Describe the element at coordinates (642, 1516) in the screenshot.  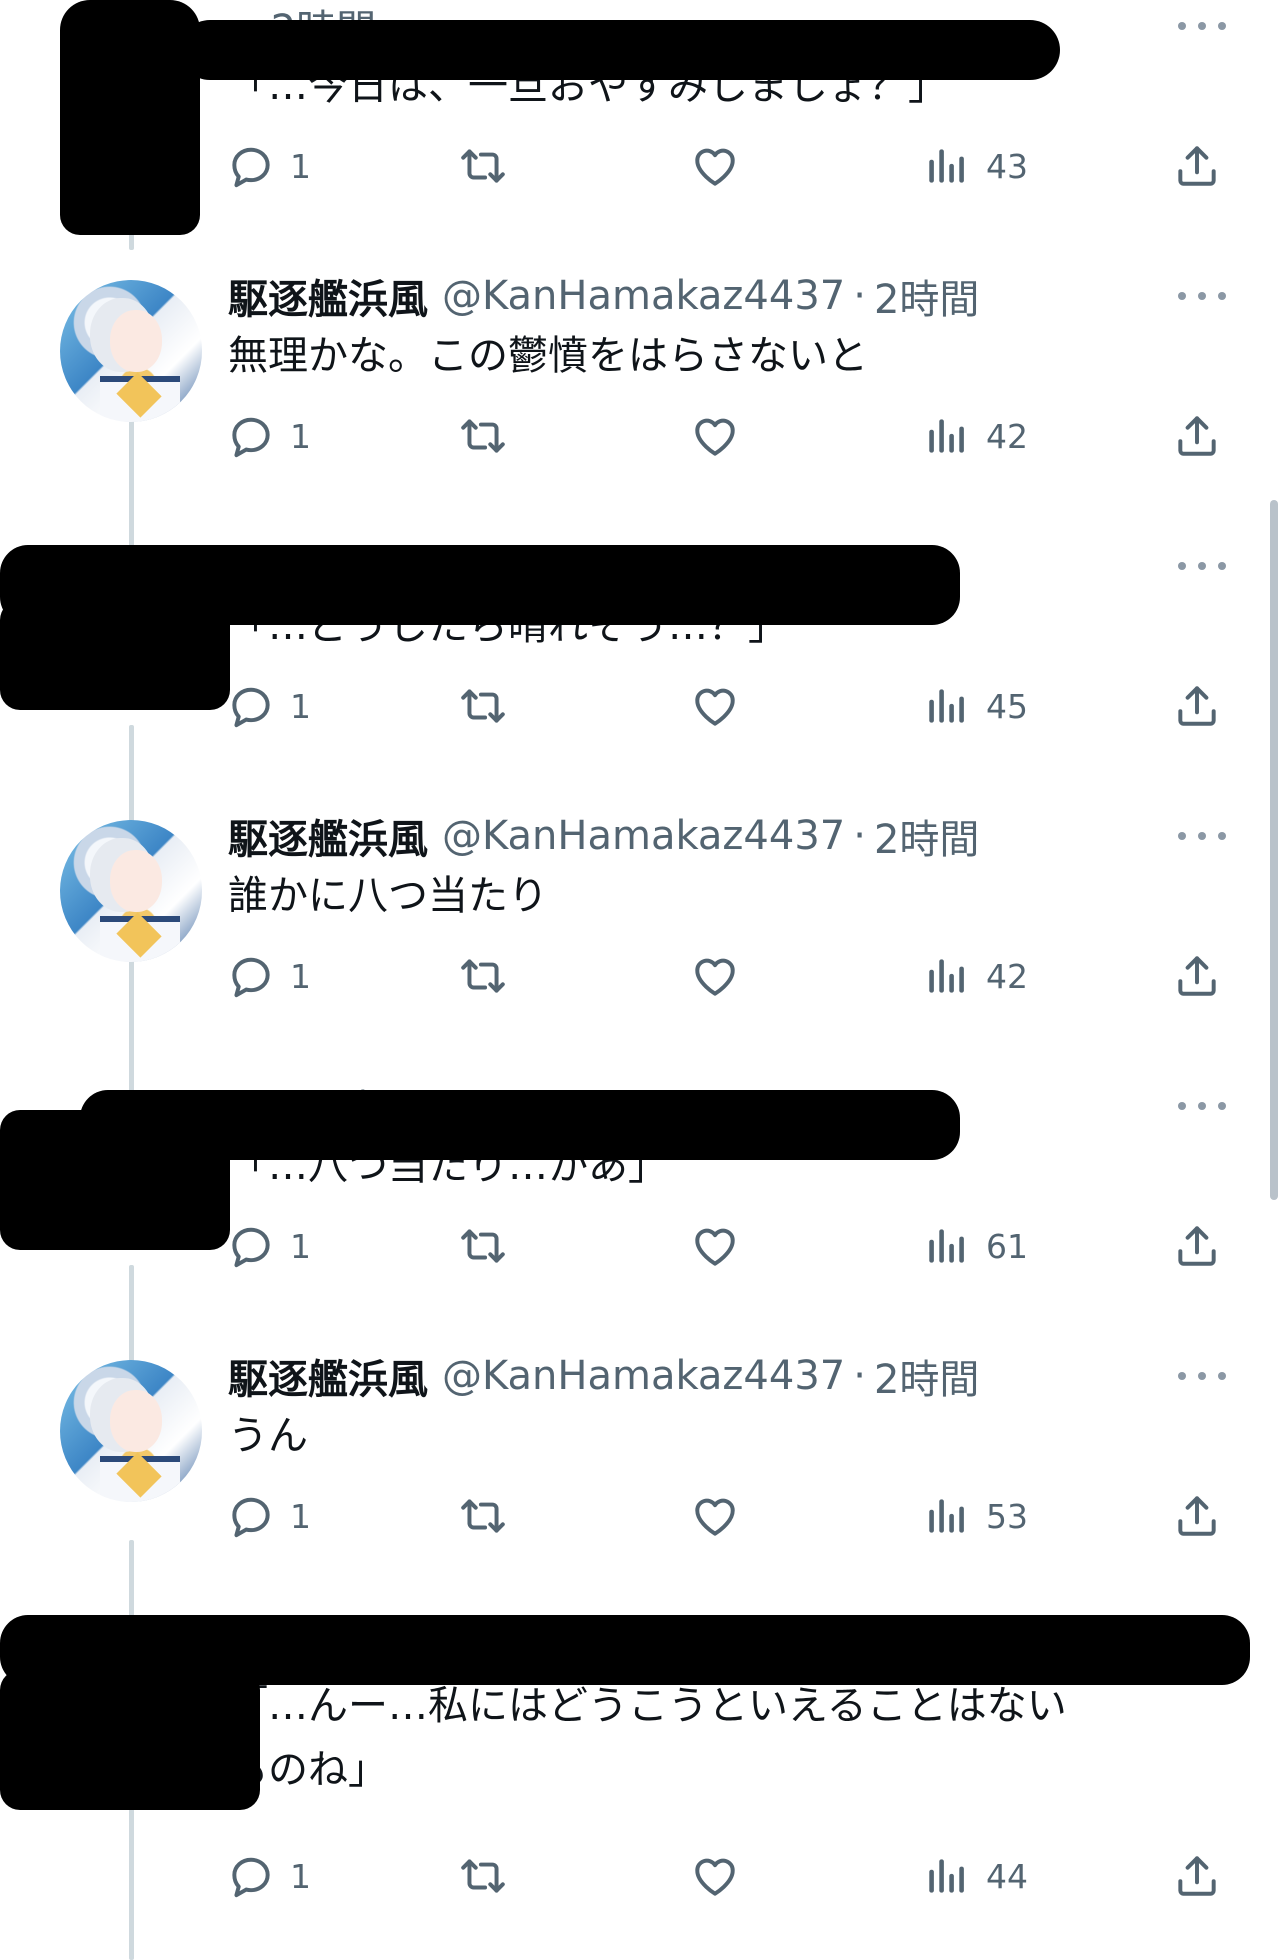
I see `action-bar: 1 53` at that location.